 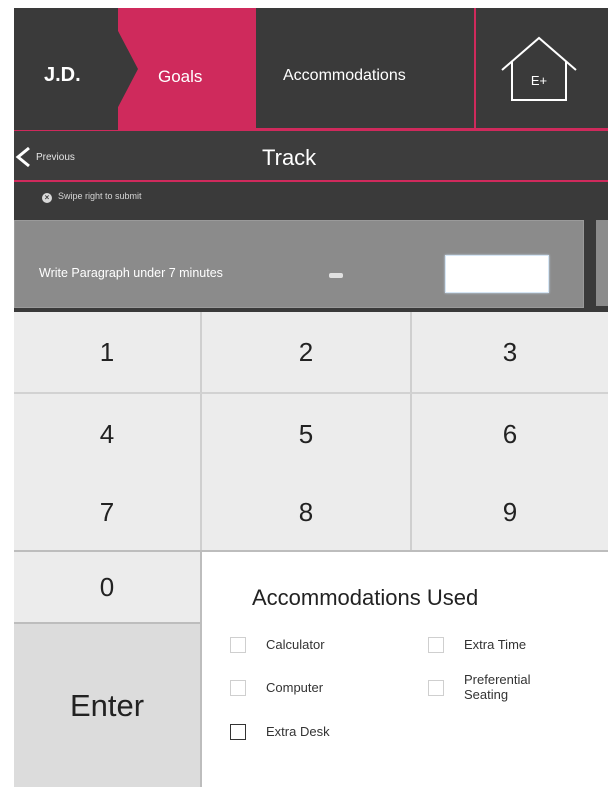 I want to click on accommodation-calculator: Calculator, so click(x=277, y=645).